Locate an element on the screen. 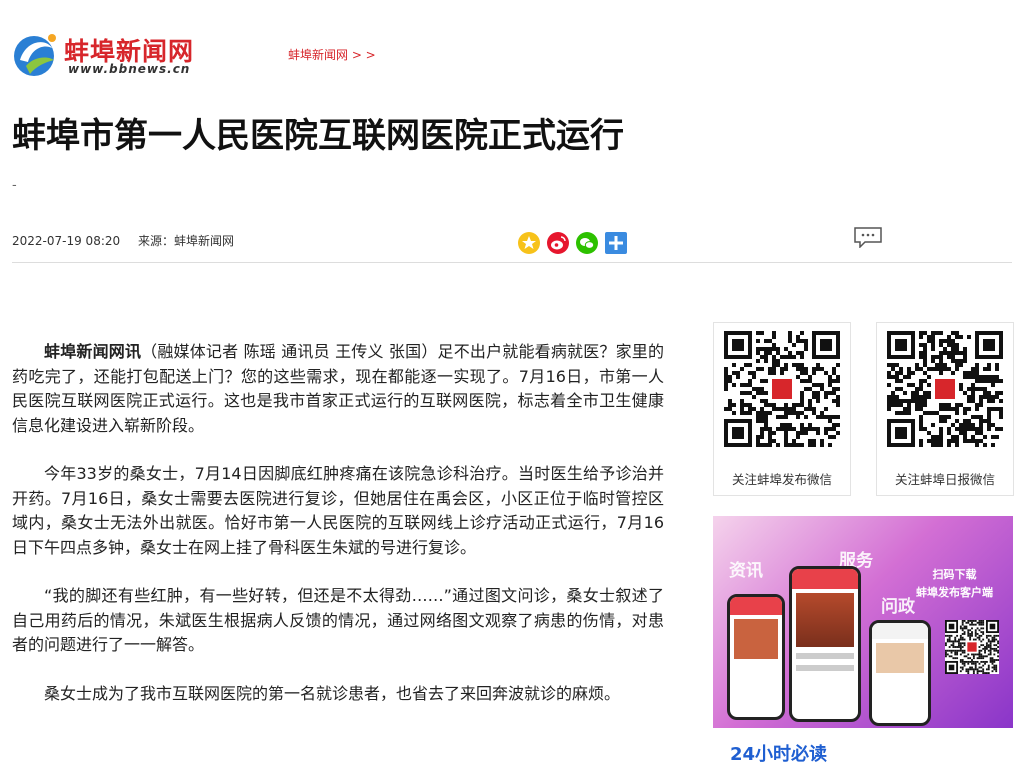 The image size is (1018, 766). qr-card-bengbu-release: 关注蚌埠发布微信 is located at coordinates (782, 409).